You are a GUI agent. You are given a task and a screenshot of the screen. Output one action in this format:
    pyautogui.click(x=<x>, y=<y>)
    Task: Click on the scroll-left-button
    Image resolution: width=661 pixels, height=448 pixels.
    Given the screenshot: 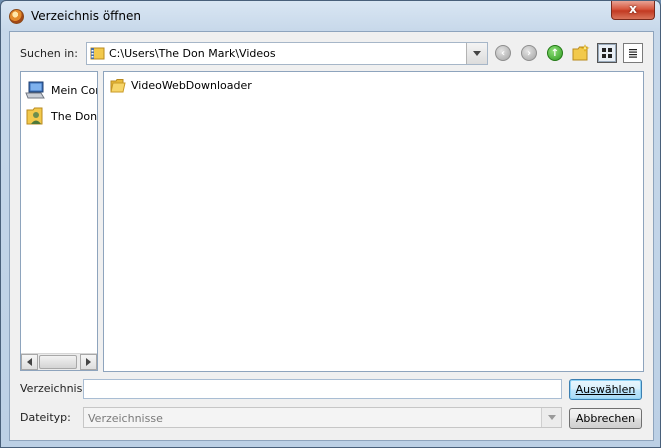 What is the action you would take?
    pyautogui.click(x=29, y=362)
    